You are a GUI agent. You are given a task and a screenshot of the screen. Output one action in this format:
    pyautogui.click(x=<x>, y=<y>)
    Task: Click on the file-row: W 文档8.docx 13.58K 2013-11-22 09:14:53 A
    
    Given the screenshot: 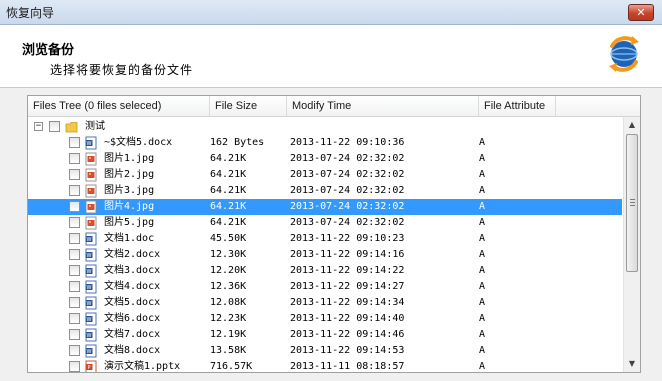 What is the action you would take?
    pyautogui.click(x=325, y=351)
    